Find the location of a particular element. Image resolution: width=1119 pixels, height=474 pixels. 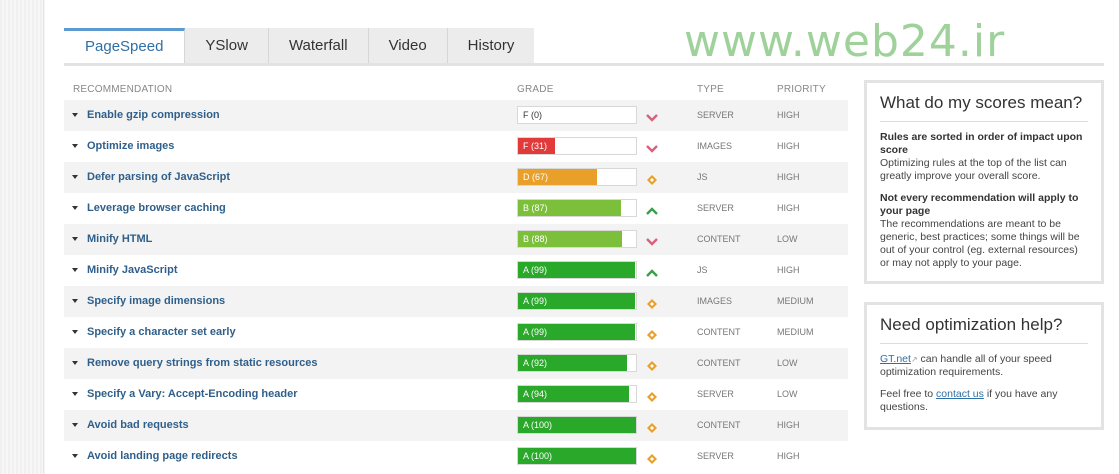

recommendation-toggle: Minify JavaScript is located at coordinates (124, 270).